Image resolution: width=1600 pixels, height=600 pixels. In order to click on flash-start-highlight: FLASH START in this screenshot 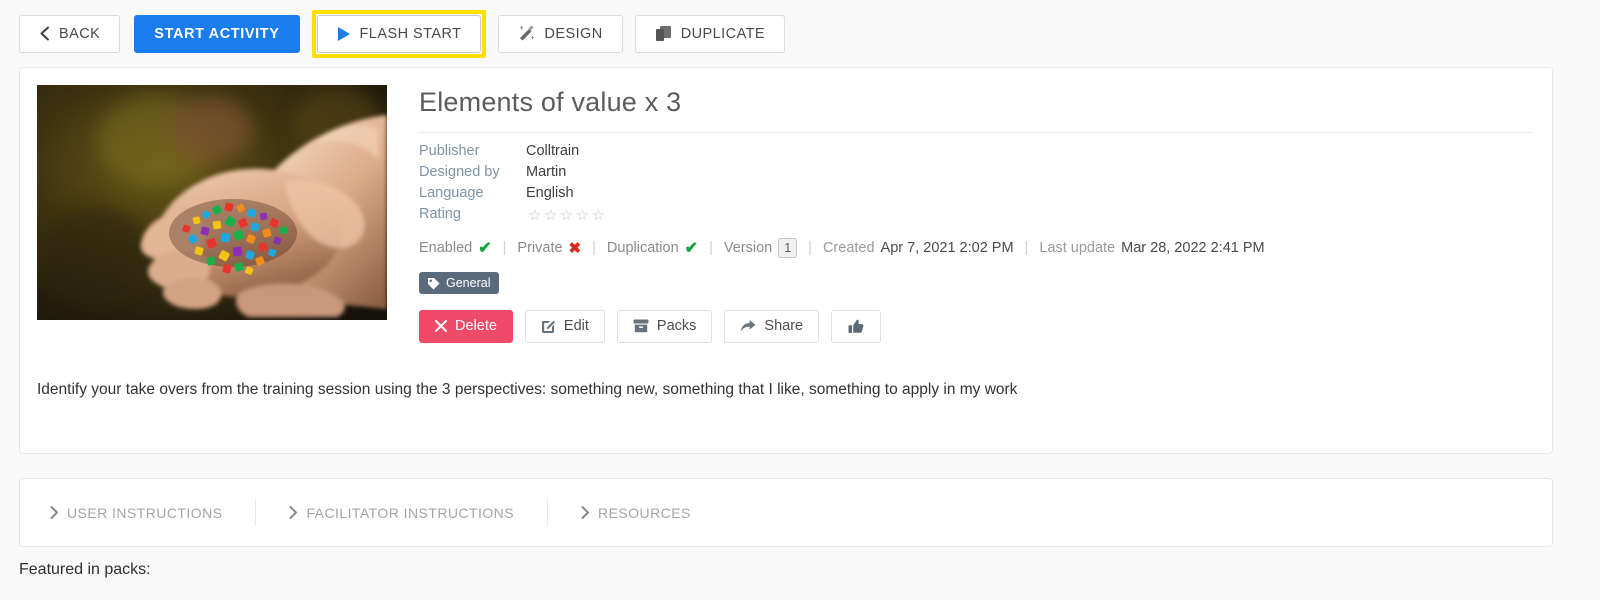, I will do `click(399, 33)`.